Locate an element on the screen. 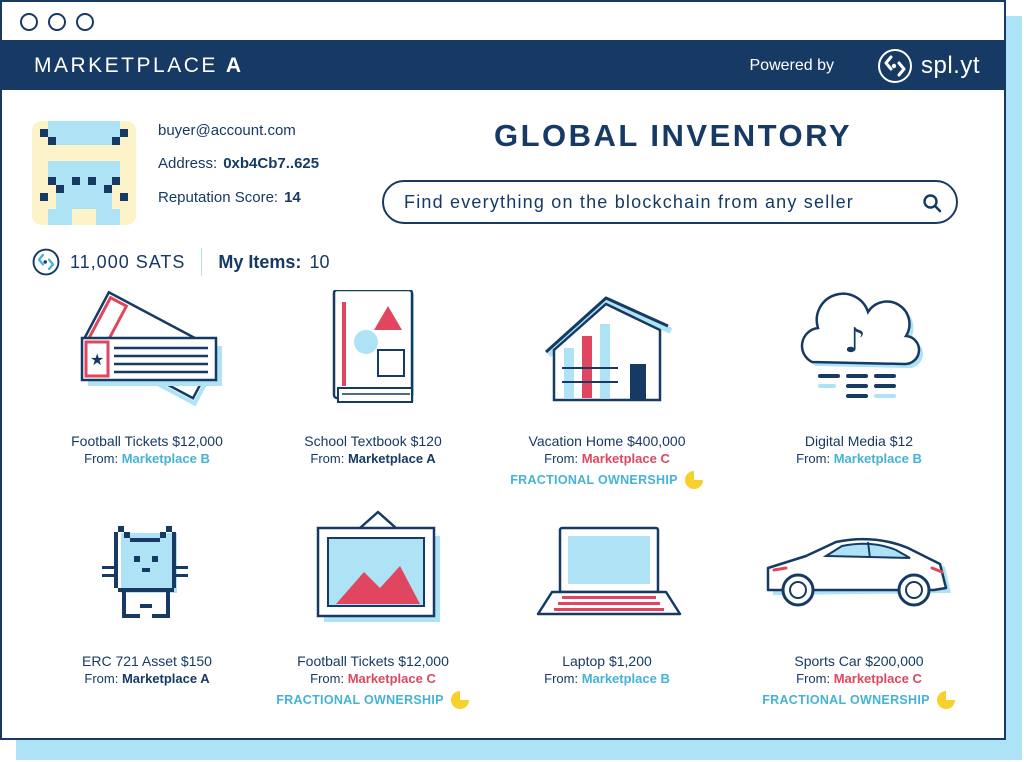 The height and width of the screenshot is (762, 1024). my-items-count: 10 is located at coordinates (319, 261).